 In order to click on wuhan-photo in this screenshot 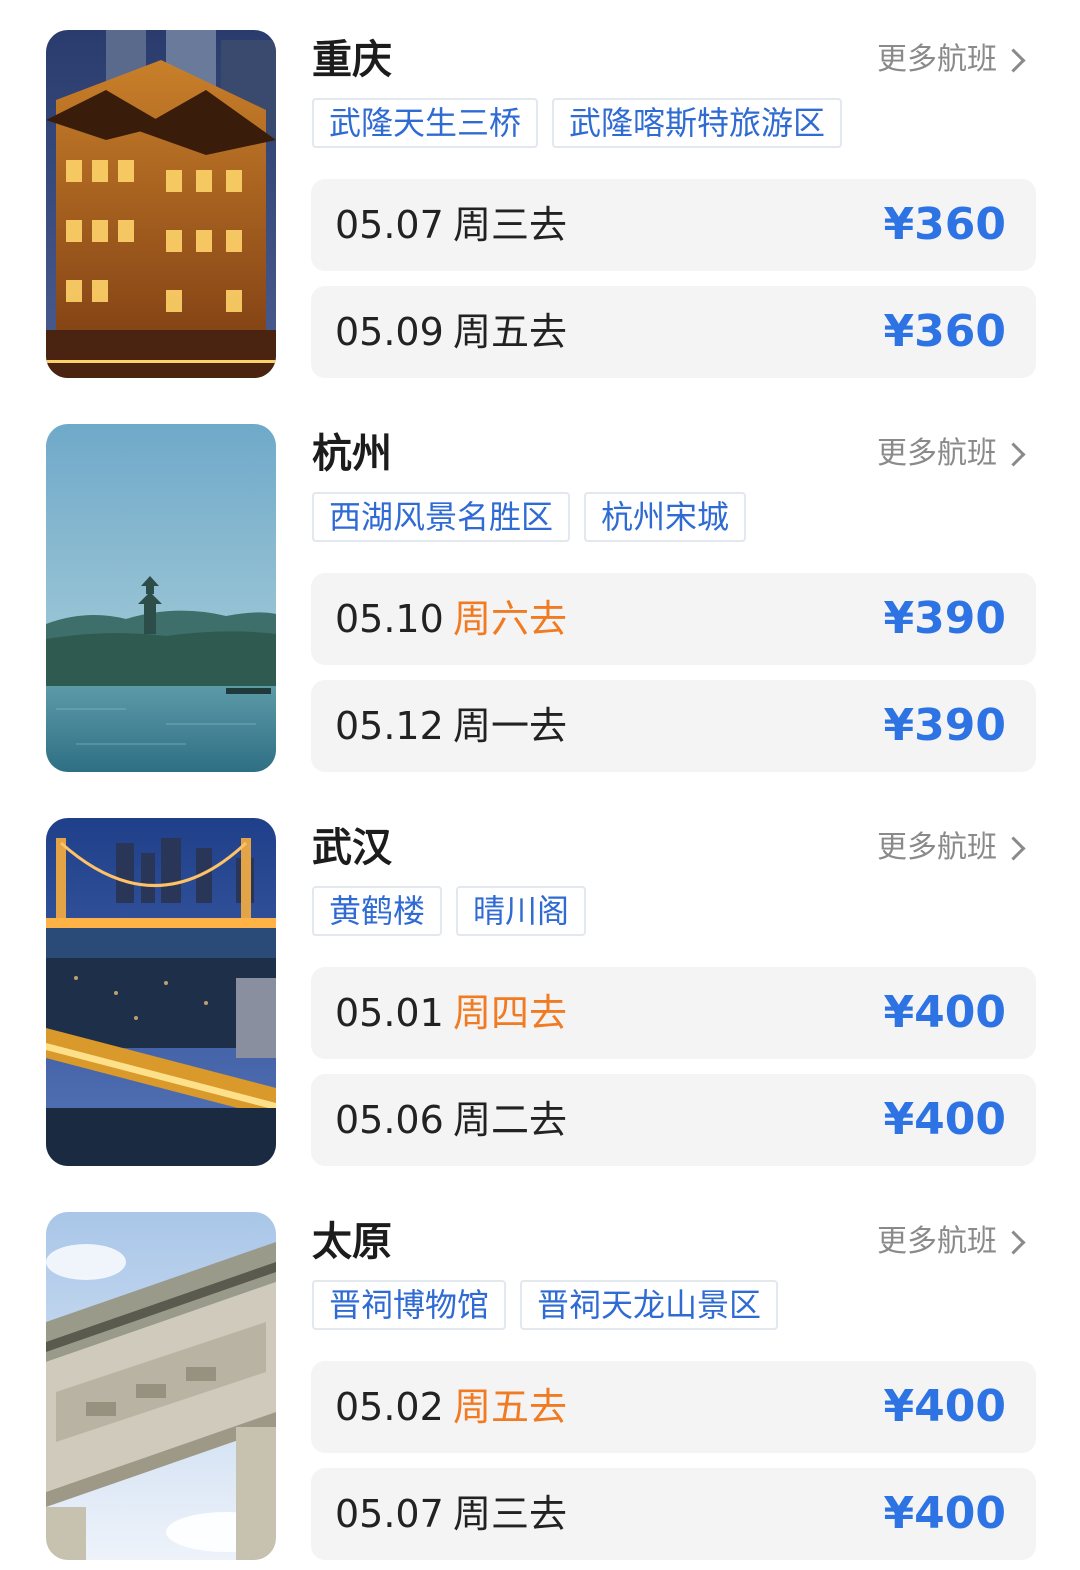, I will do `click(161, 992)`.